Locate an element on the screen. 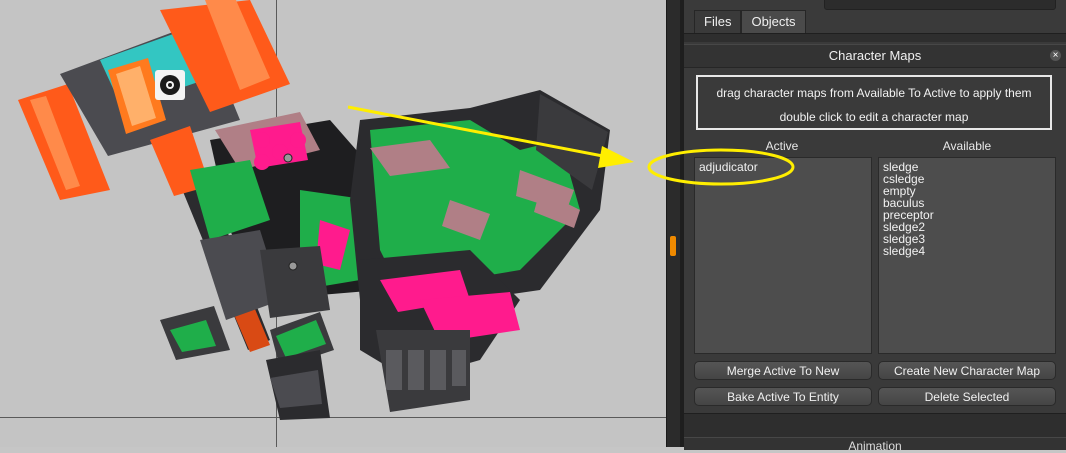  top-field-row is located at coordinates (875, 5).